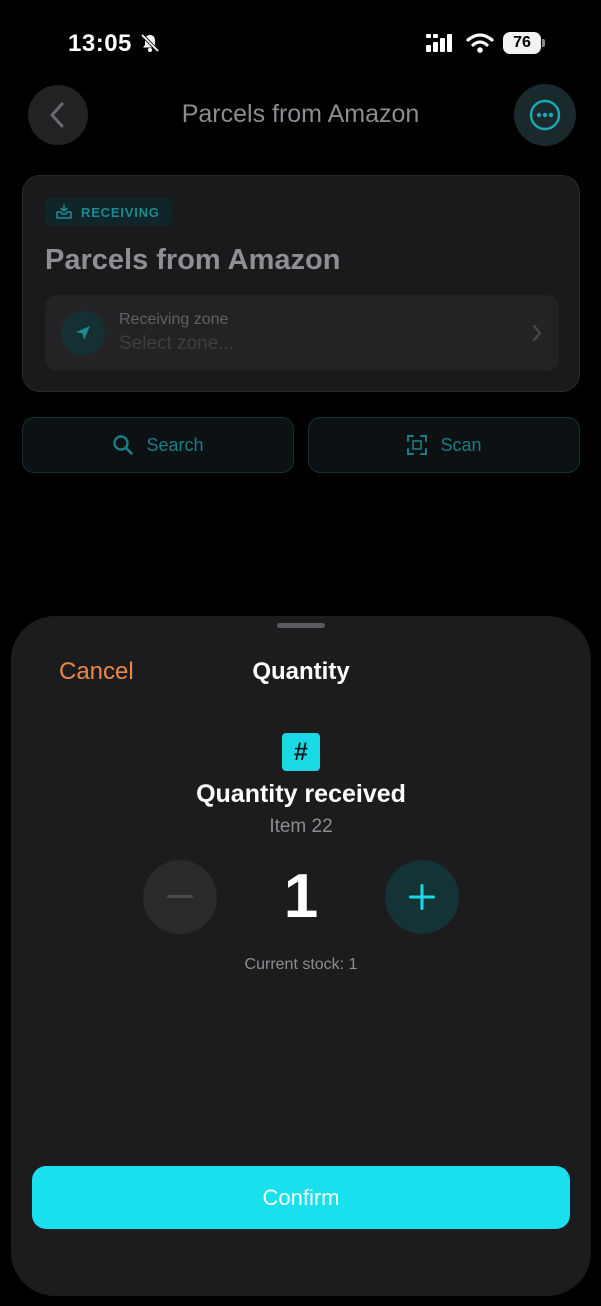 The image size is (601, 1306). Describe the element at coordinates (301, 794) in the screenshot. I see `quantity-heading: Quantity received` at that location.